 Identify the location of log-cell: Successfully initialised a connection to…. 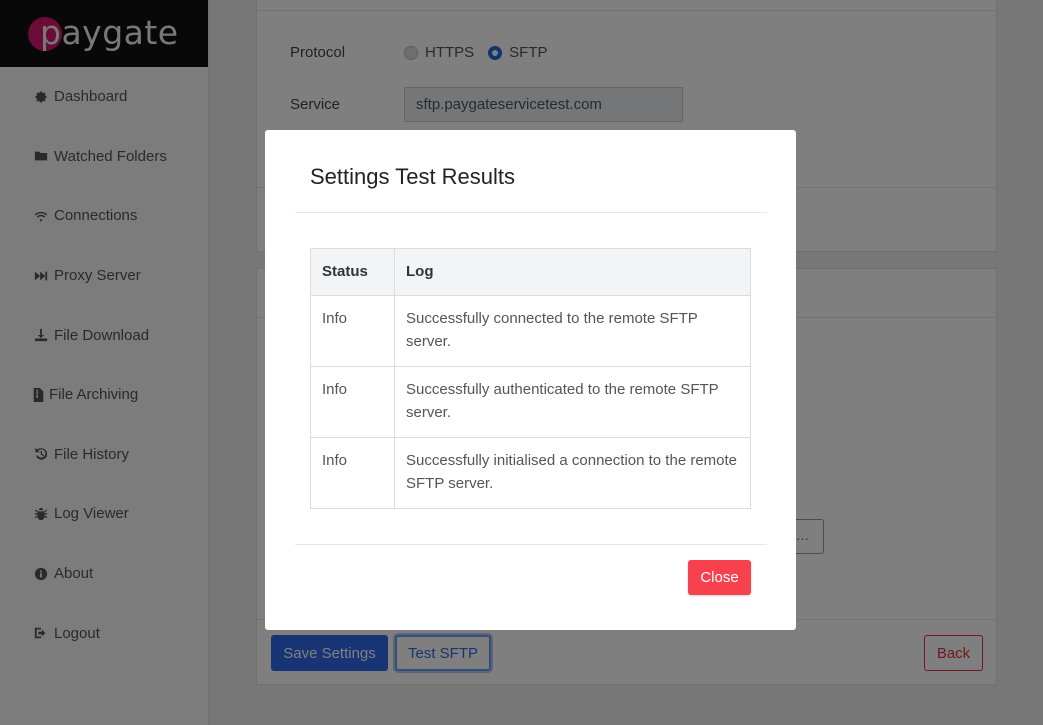
(572, 473).